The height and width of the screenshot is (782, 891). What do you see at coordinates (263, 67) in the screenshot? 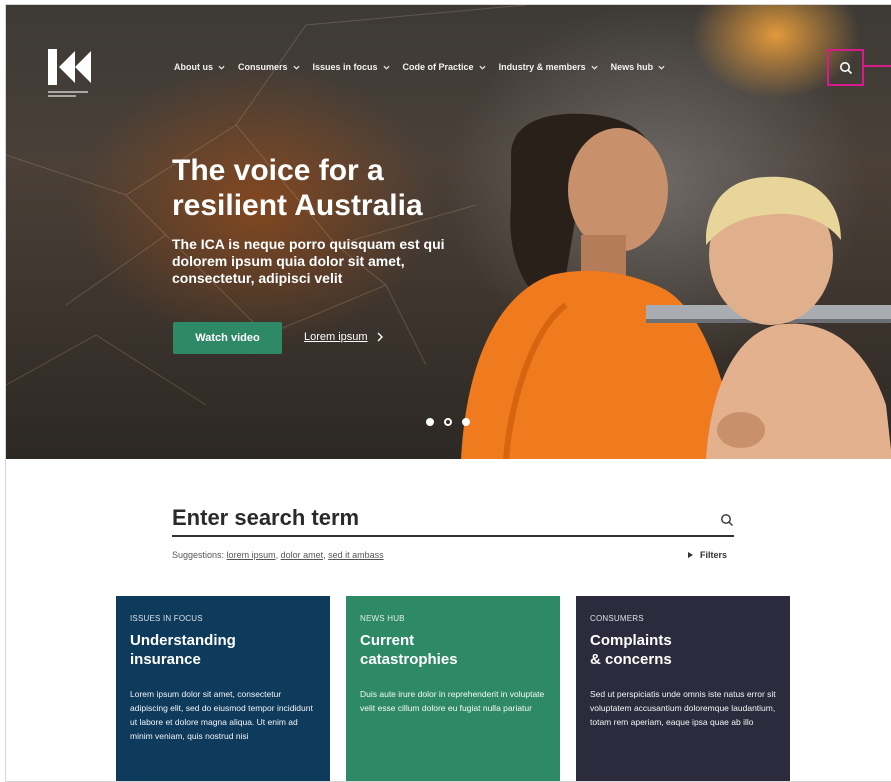
I see `nav-item-label: Consumers` at bounding box center [263, 67].